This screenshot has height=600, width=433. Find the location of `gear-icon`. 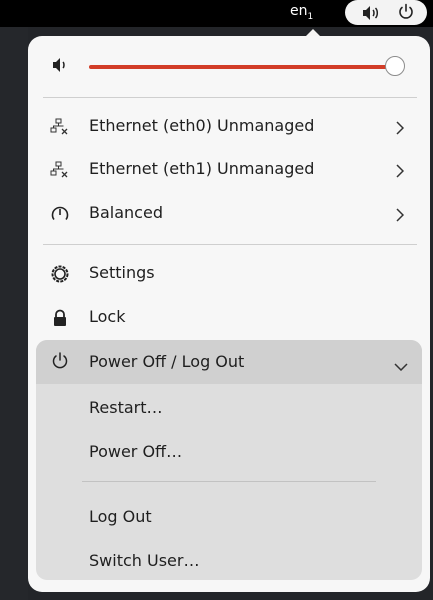

gear-icon is located at coordinates (60, 274).